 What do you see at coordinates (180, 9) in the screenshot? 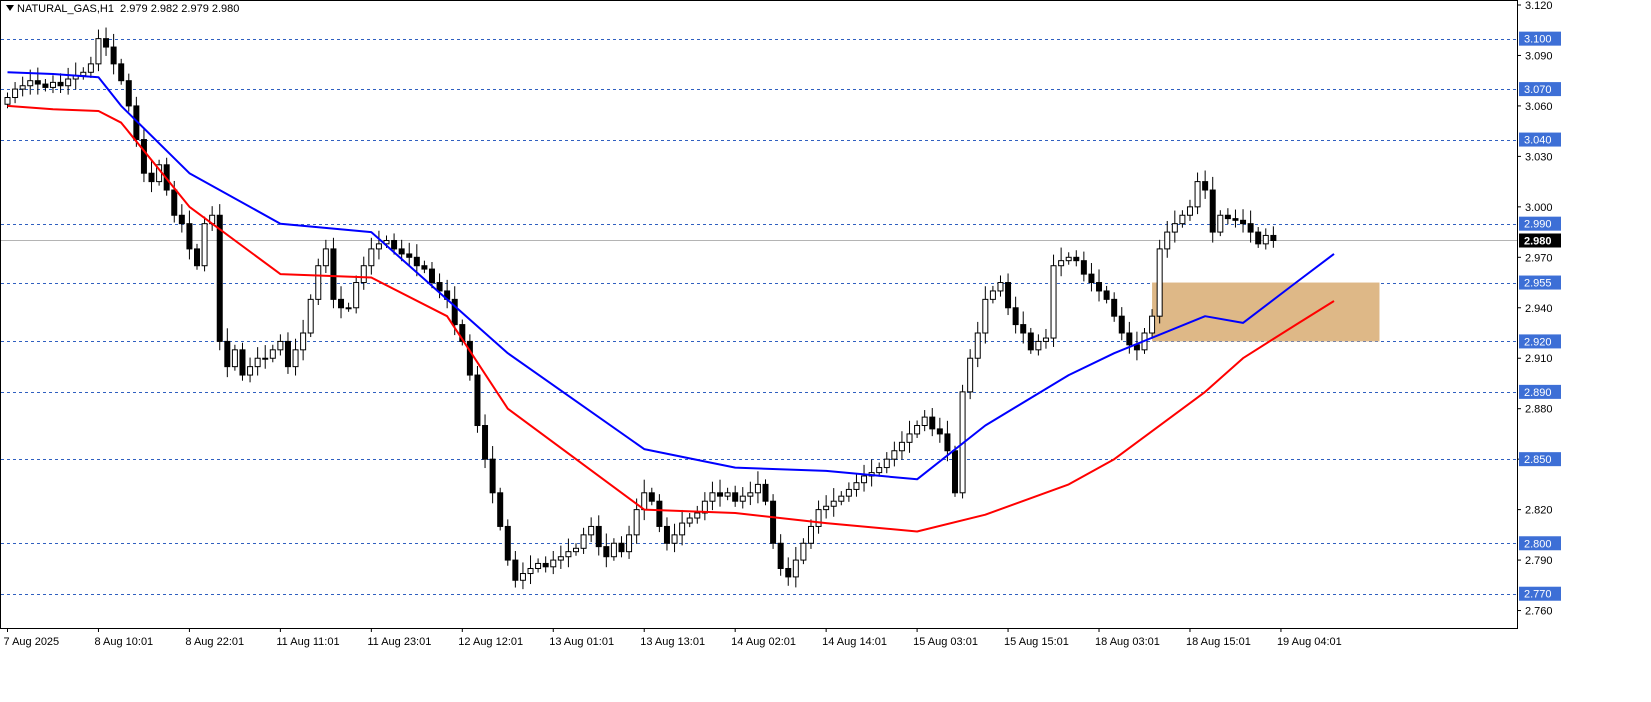
I see `last-ohlc: 2.979 2.982 2.979 2.980` at bounding box center [180, 9].